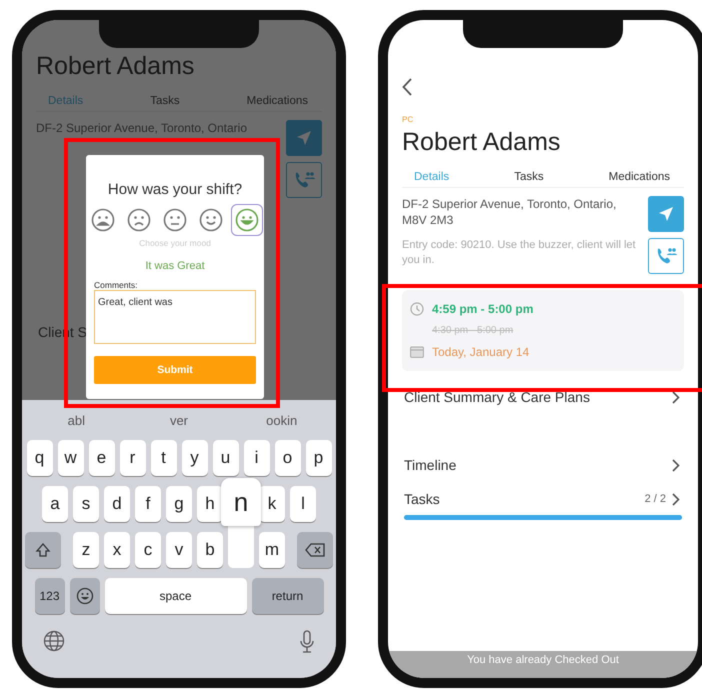  Describe the element at coordinates (175, 266) in the screenshot. I see `mood-label: It was Great` at that location.